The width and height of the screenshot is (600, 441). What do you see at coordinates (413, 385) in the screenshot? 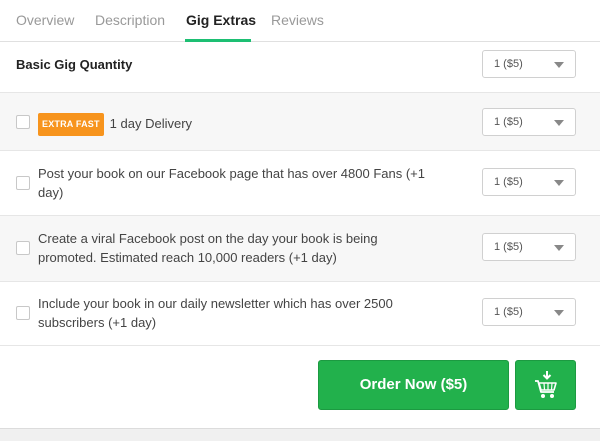
I see `order-now-button: Order Now ($5)` at bounding box center [413, 385].